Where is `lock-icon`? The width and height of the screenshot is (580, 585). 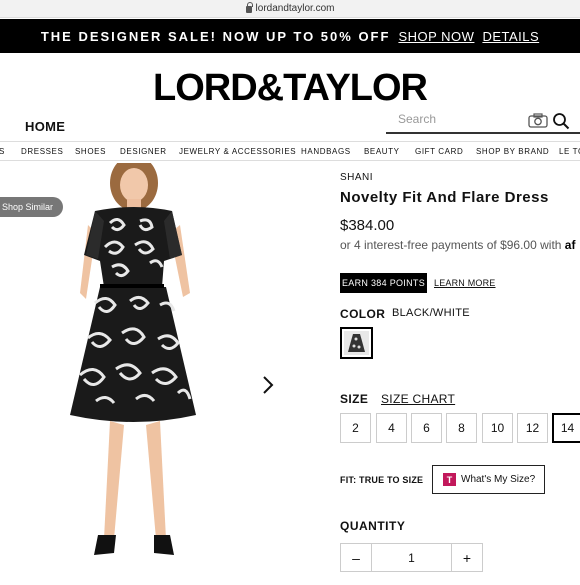
lock-icon is located at coordinates (249, 7).